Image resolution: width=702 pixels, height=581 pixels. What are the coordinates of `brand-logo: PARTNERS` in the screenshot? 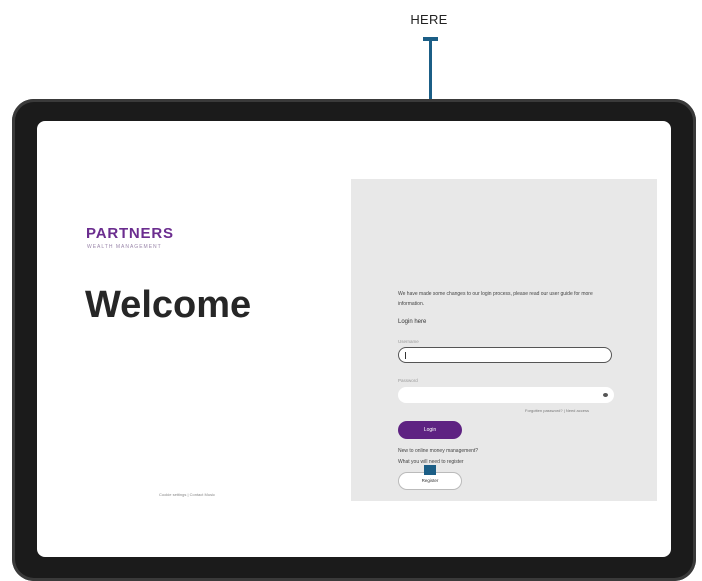 It's located at (130, 233).